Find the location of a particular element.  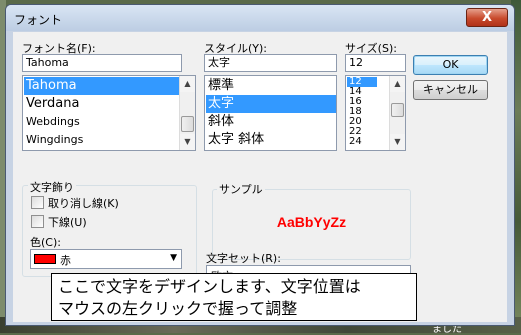

close-button: X is located at coordinates (487, 17).